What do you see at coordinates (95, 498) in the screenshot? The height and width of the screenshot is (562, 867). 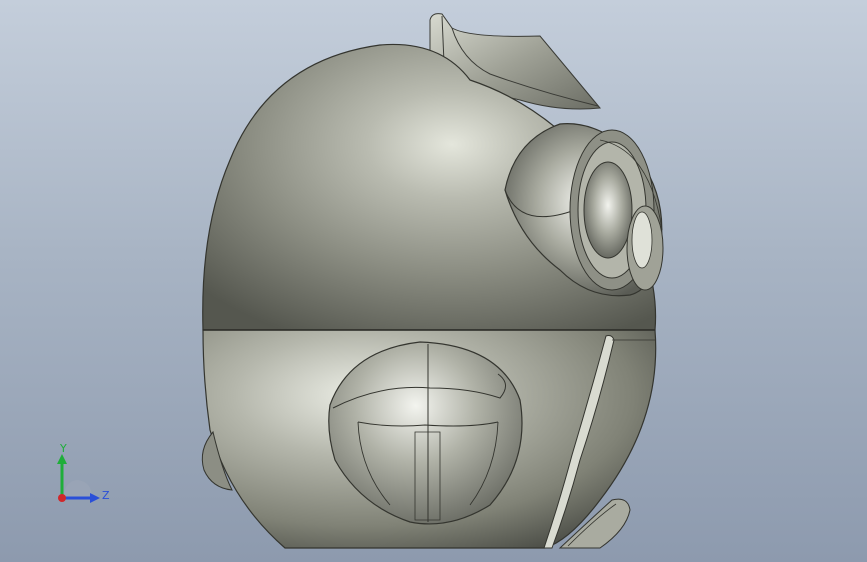 I see `z-axis-arrow` at bounding box center [95, 498].